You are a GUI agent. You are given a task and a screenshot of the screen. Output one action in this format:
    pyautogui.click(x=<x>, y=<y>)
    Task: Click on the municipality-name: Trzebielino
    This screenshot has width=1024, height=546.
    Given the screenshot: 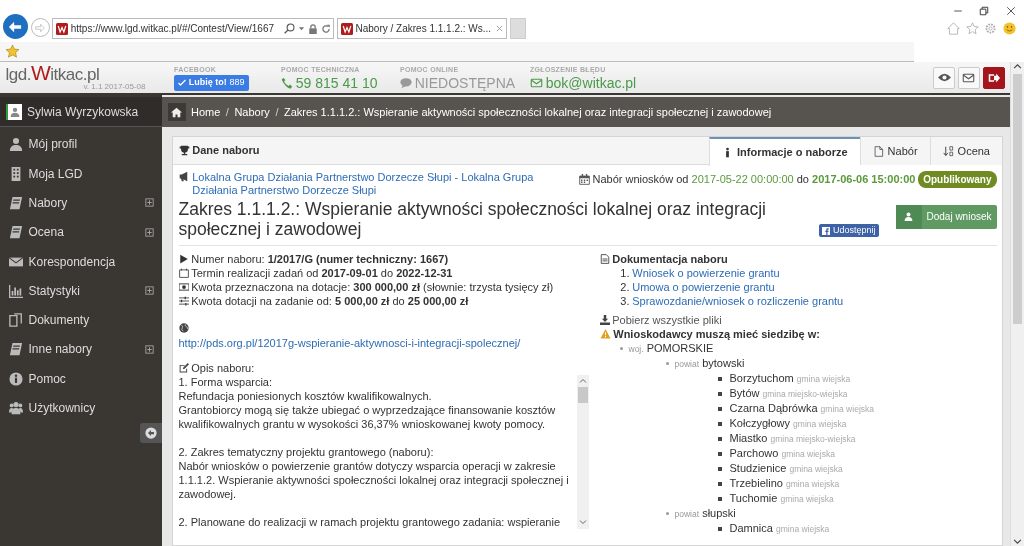 What is the action you would take?
    pyautogui.click(x=756, y=482)
    